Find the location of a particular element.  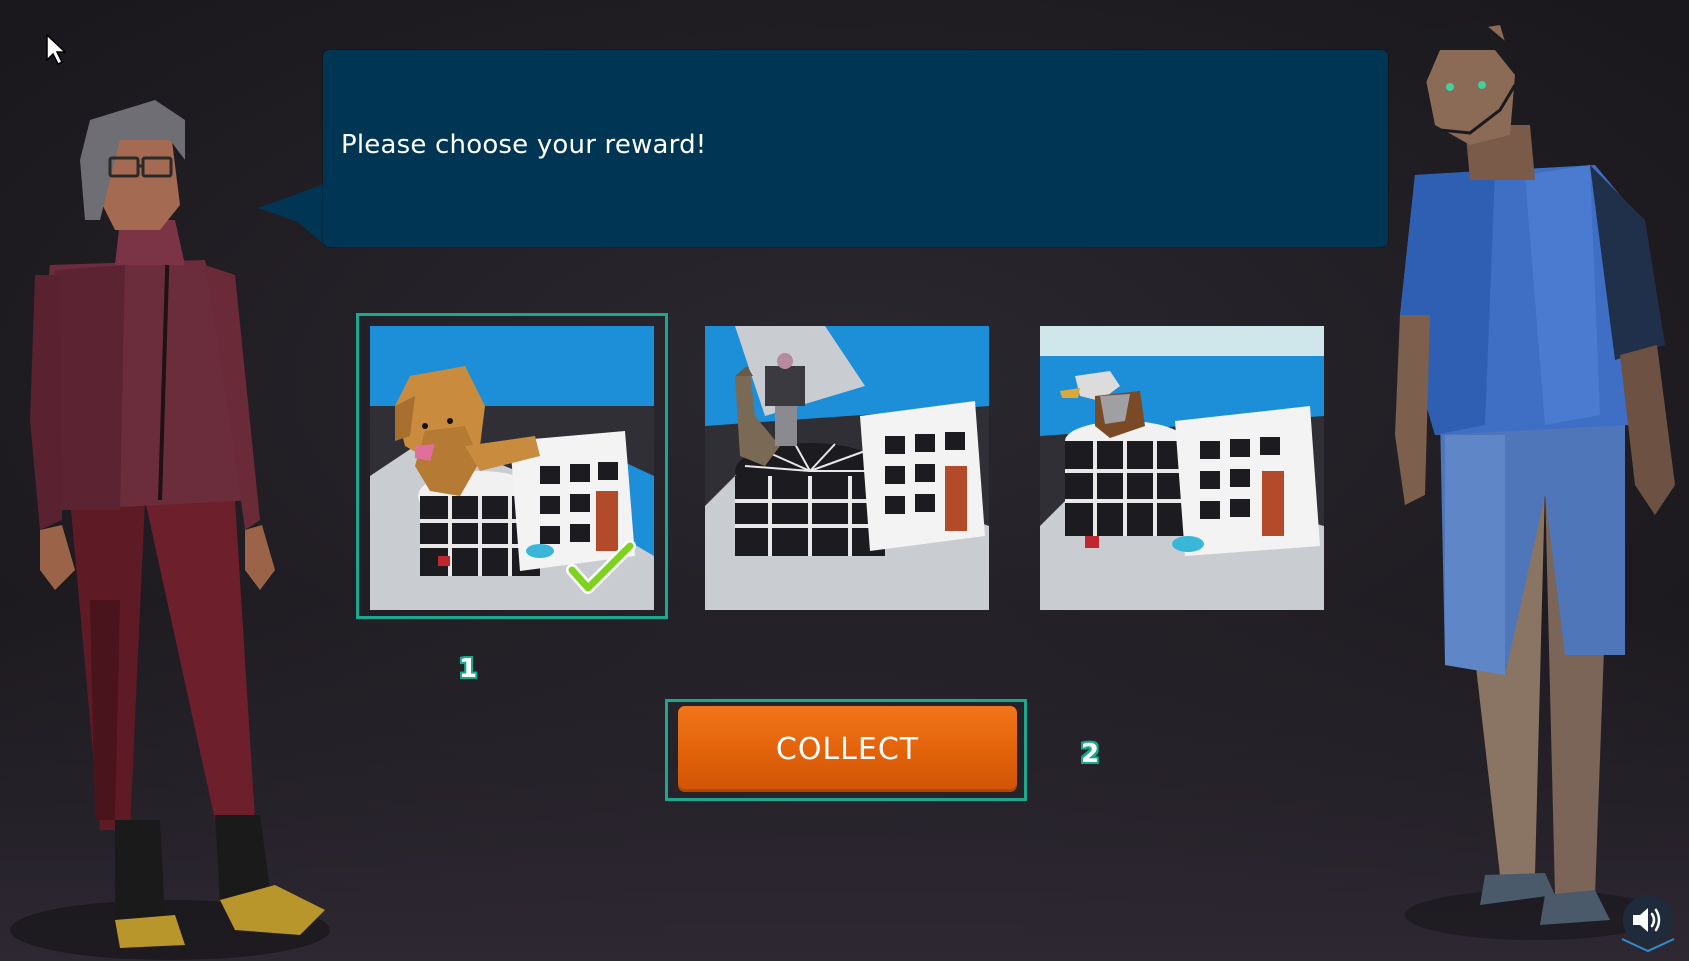

reward-option-llama is located at coordinates (847, 468).